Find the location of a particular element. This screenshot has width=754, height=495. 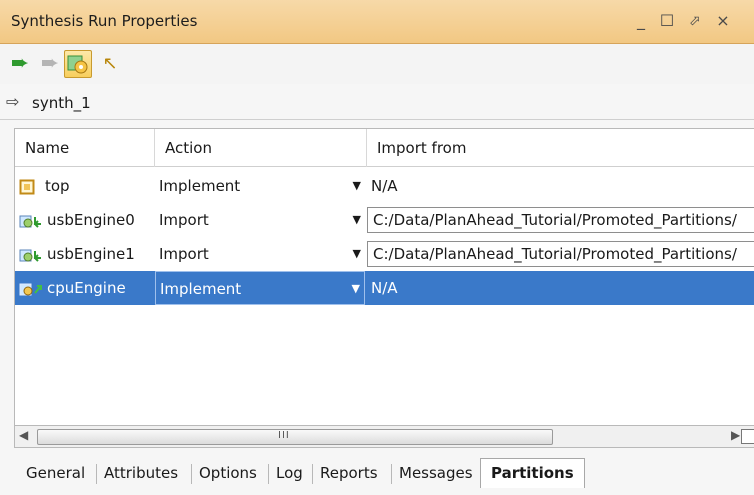

tab-log: Log is located at coordinates (289, 473).